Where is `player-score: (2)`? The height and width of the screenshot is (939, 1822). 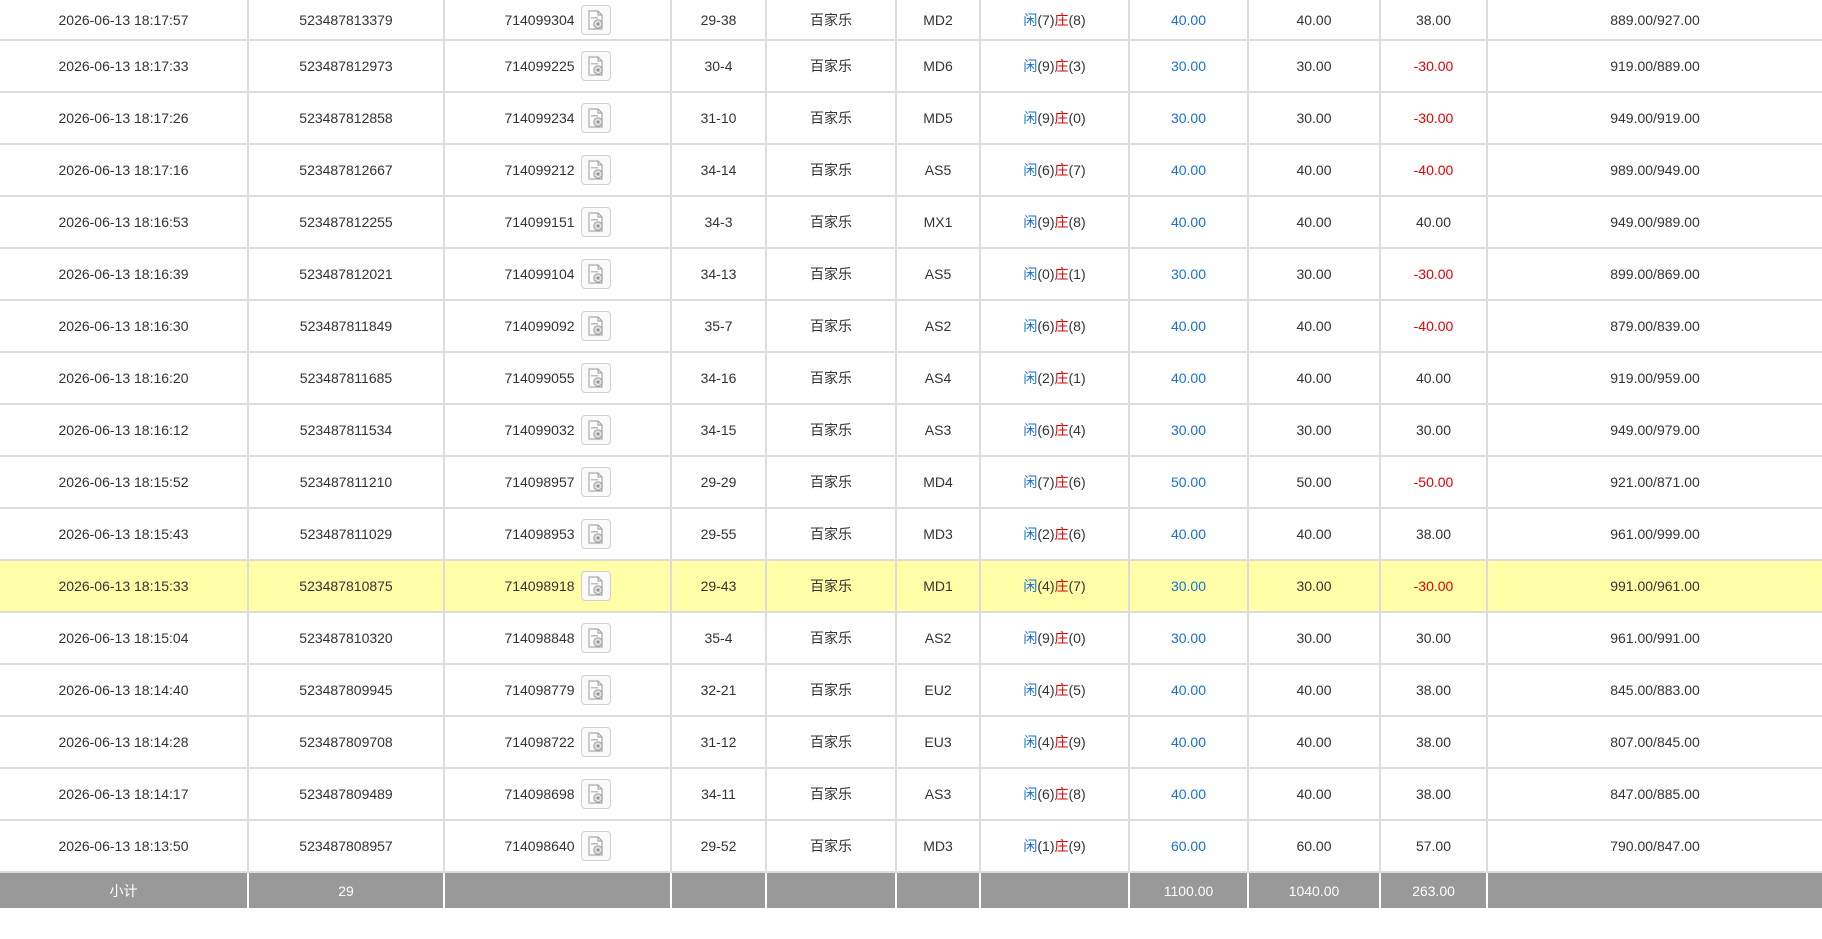 player-score: (2) is located at coordinates (1046, 534).